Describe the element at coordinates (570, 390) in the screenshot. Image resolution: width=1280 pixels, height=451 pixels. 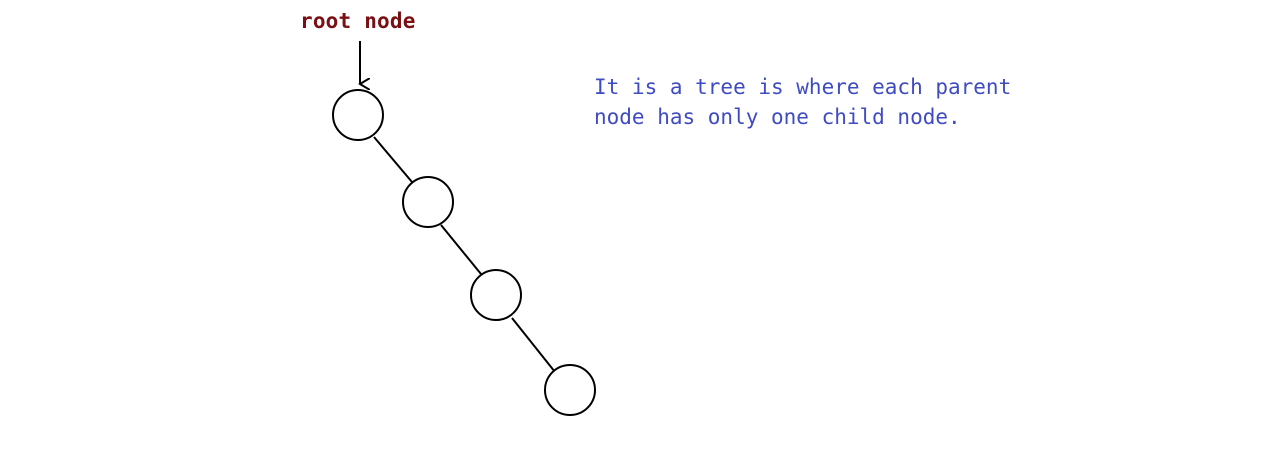
I see `tree-node-leaf` at that location.